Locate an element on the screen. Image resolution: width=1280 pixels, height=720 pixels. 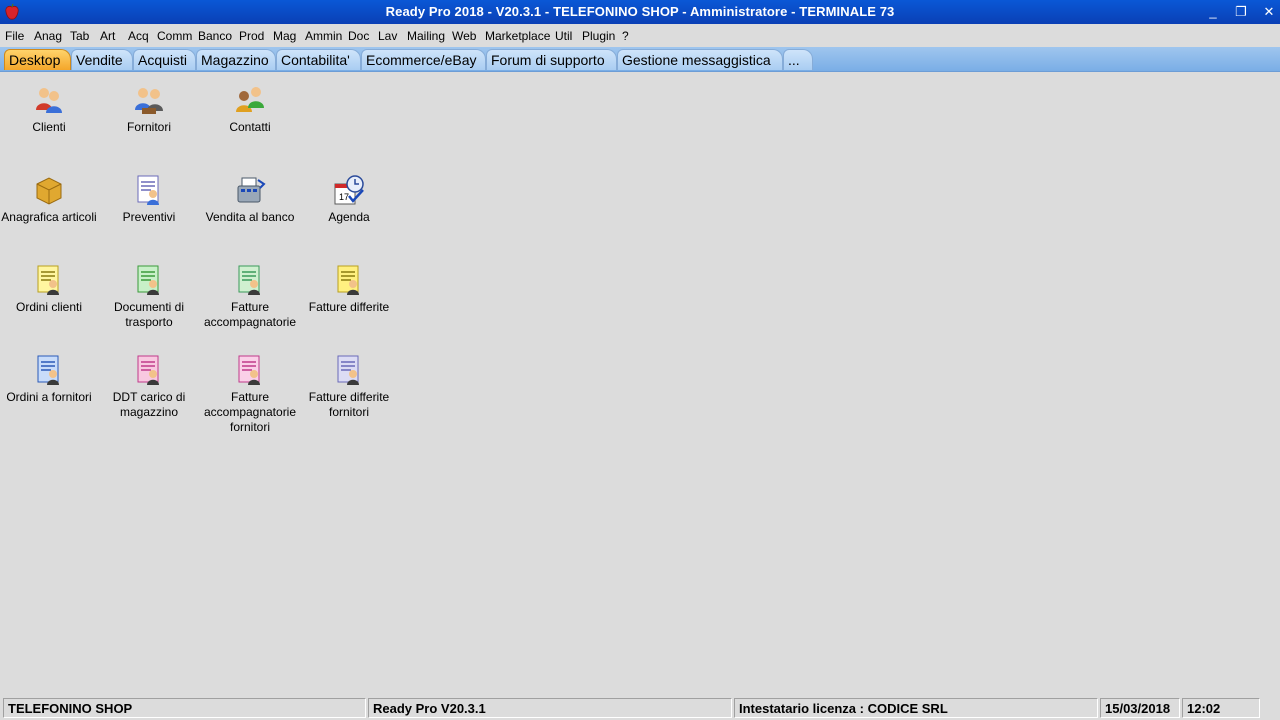
fatture-accompagnatorie-fornitori-icon is located at coordinates (249, 370).